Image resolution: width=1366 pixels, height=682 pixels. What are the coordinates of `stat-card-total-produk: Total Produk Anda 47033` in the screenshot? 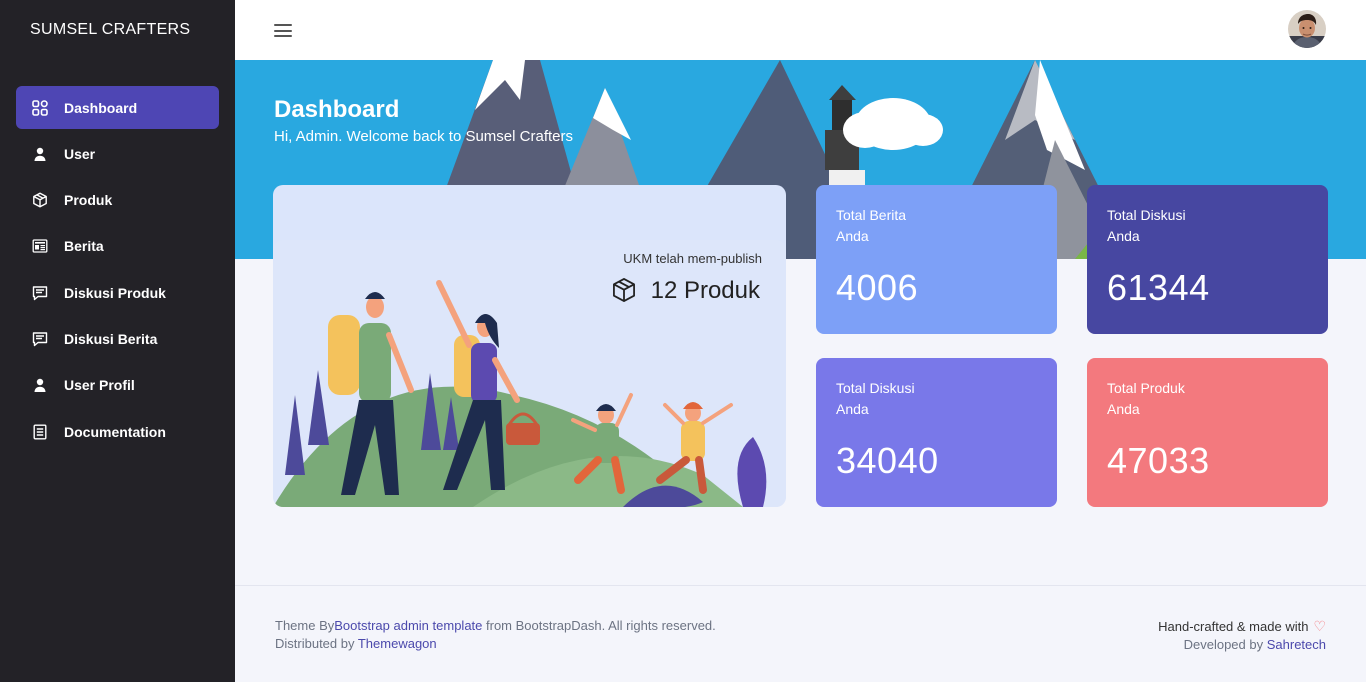 It's located at (1207, 432).